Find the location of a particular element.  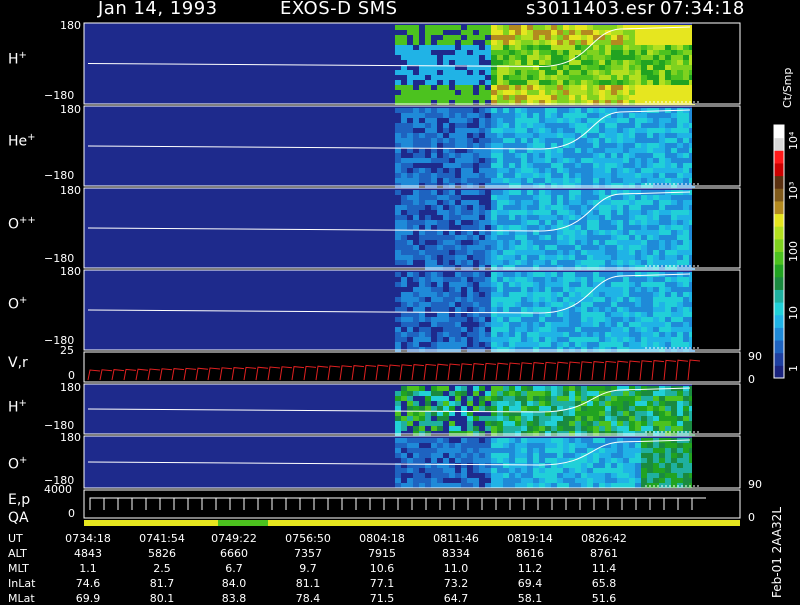

colorbar-swatch is located at coordinates (779, 132).